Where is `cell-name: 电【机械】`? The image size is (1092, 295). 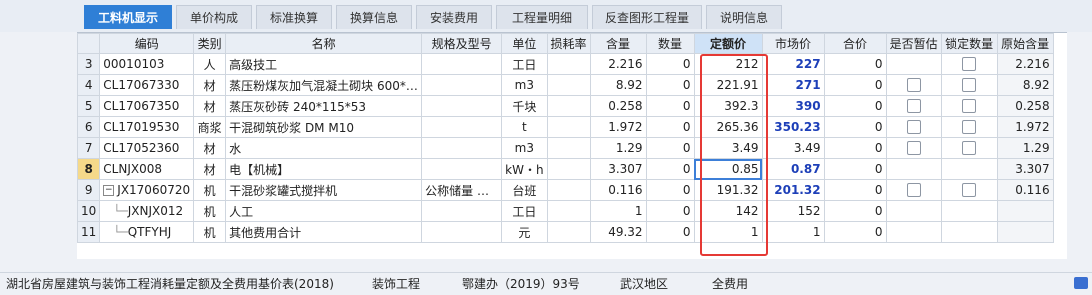 cell-name: 电【机械】 is located at coordinates (324, 169).